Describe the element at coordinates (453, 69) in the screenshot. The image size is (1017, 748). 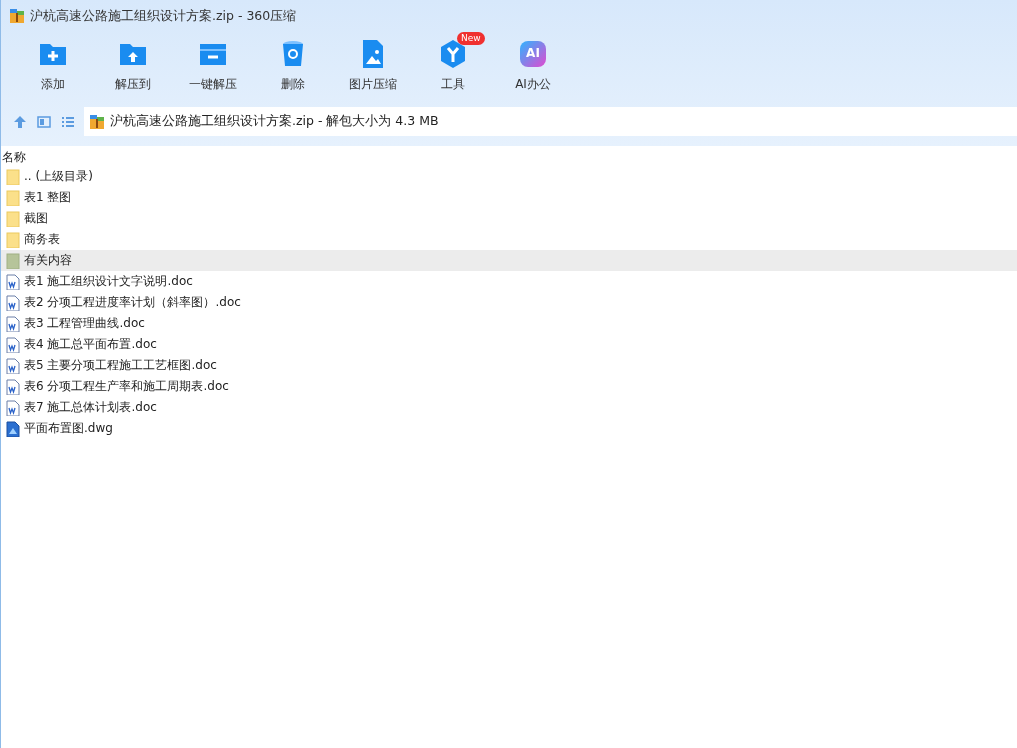
I see `toolbar-button: New 工具` at that location.